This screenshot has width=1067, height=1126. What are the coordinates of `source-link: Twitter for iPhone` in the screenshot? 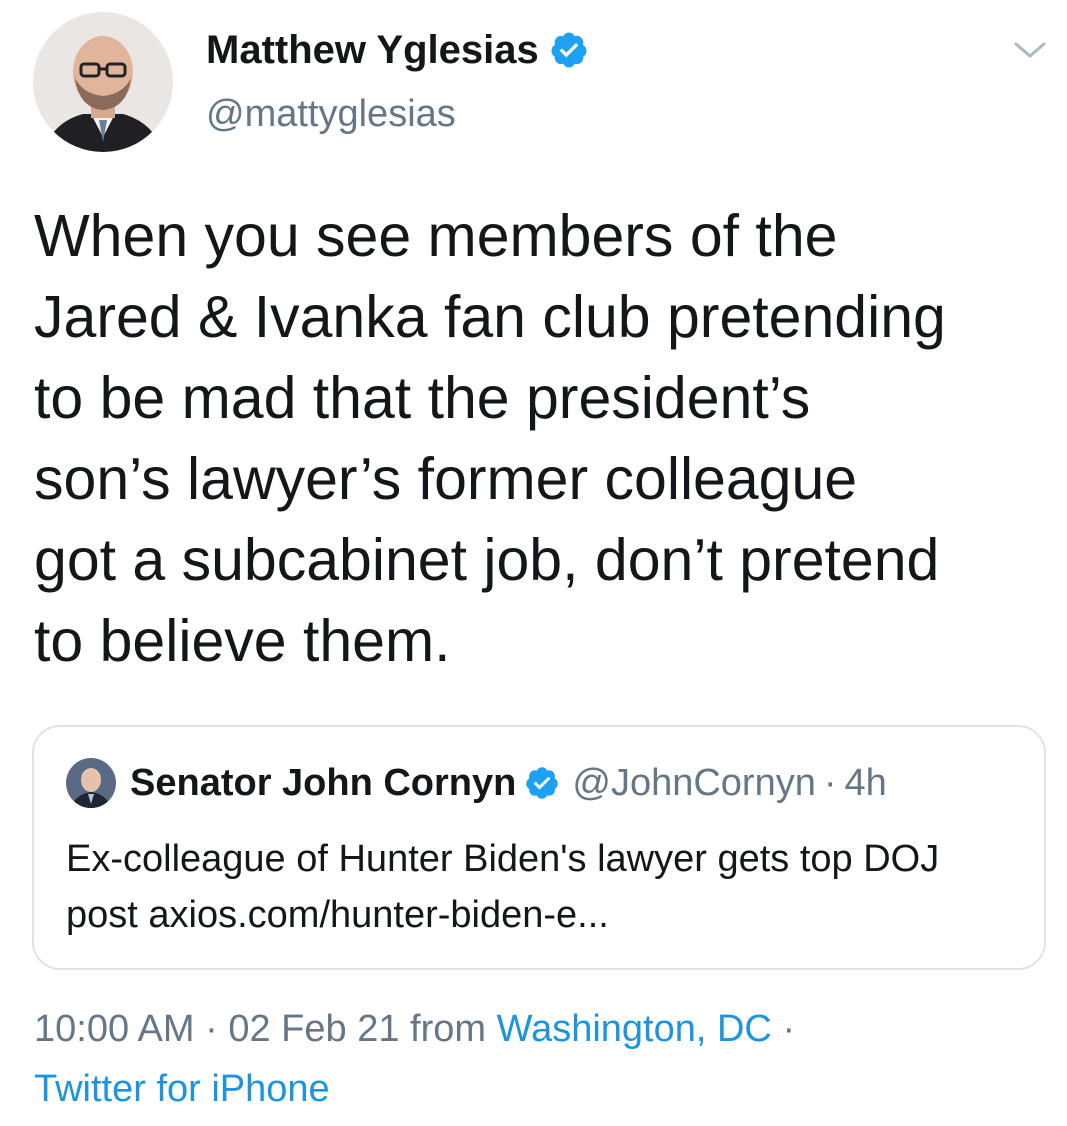 It's located at (182, 1089).